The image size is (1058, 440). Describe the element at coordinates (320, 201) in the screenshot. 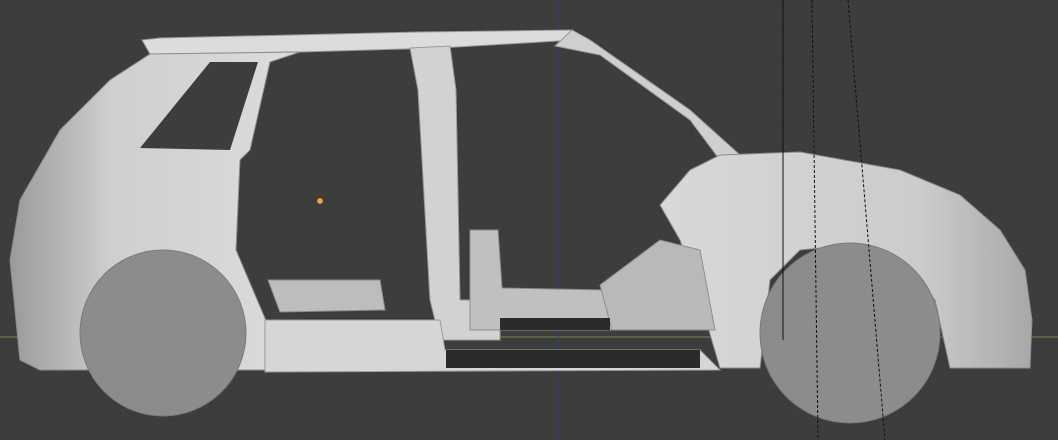

I see `object-origin` at that location.